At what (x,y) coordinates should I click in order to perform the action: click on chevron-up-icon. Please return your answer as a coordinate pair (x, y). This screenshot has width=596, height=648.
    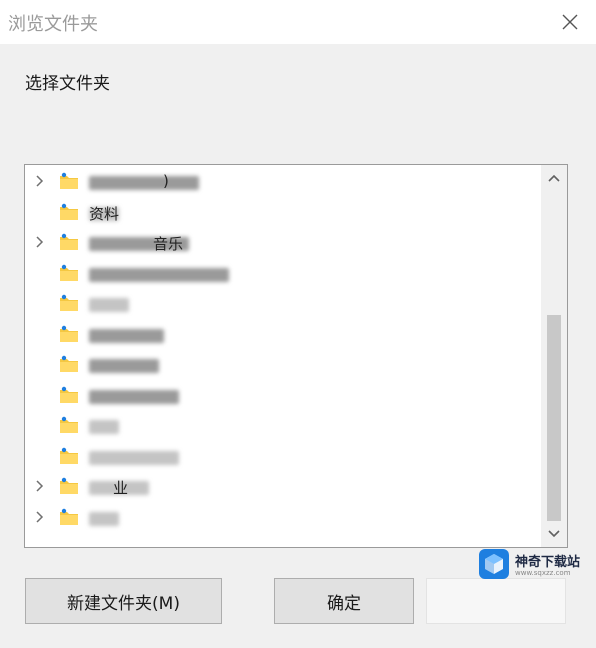
    Looking at the image, I should click on (554, 178).